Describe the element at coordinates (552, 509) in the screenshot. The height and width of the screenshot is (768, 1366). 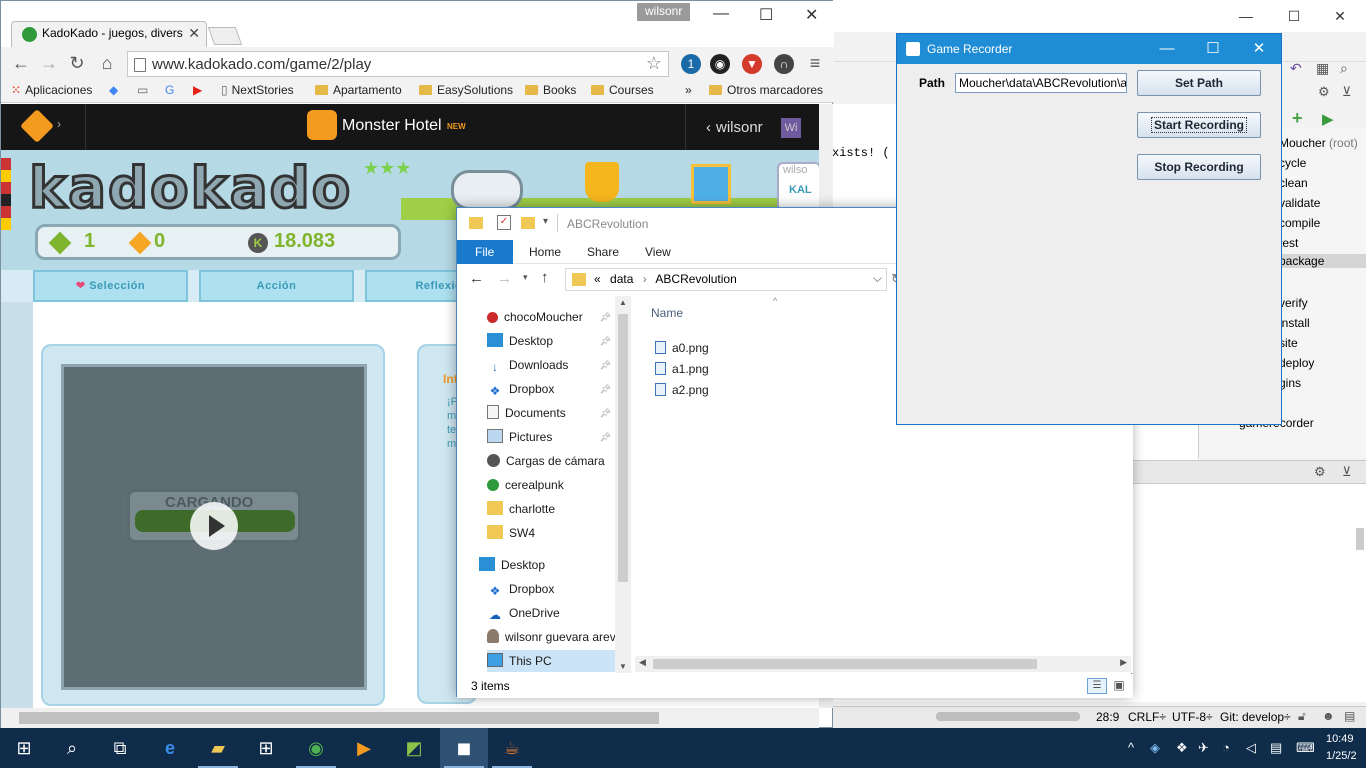
I see `nav-item-charlotte: charlotte` at that location.